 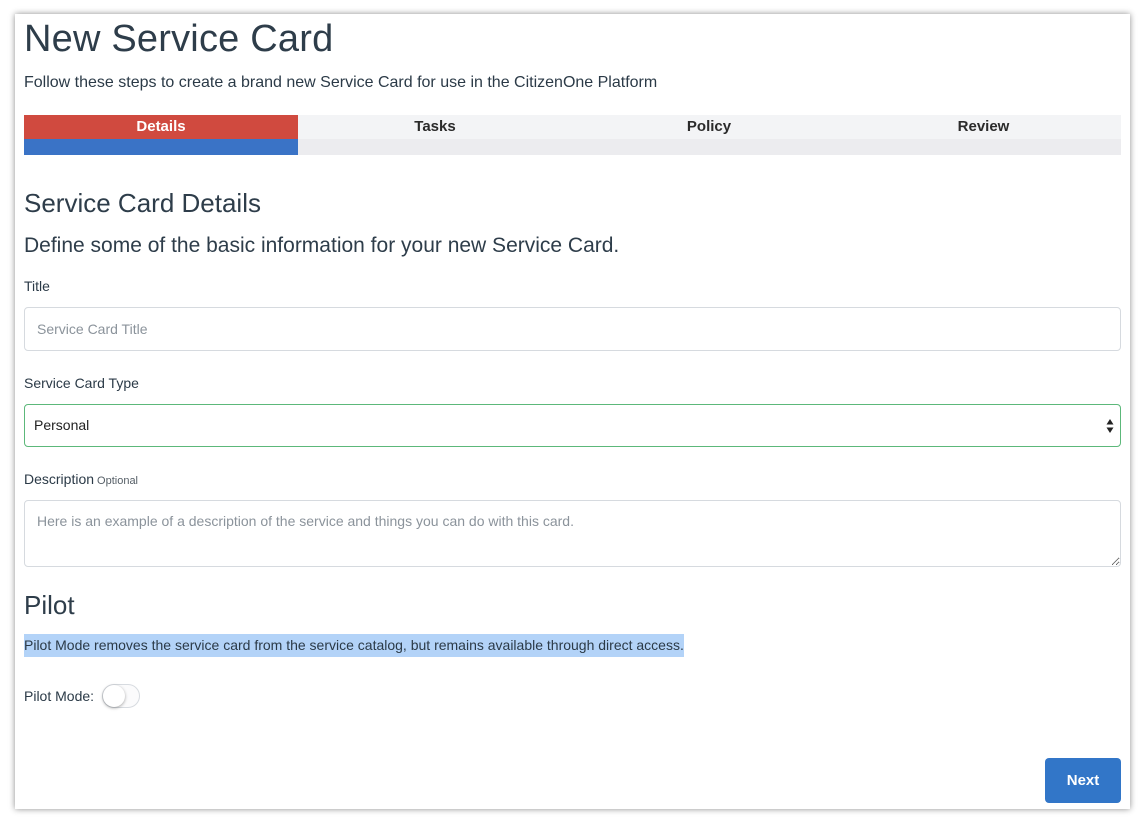 I want to click on pilot-mode-toggle, so click(x=121, y=696).